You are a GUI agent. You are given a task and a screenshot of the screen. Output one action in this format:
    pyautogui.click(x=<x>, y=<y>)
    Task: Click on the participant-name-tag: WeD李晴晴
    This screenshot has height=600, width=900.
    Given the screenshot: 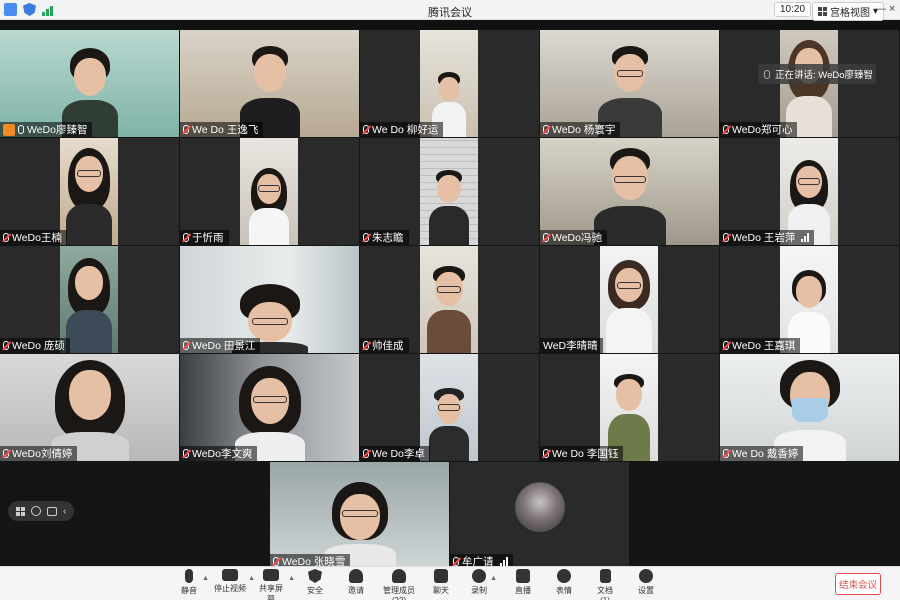 What is the action you would take?
    pyautogui.click(x=571, y=345)
    